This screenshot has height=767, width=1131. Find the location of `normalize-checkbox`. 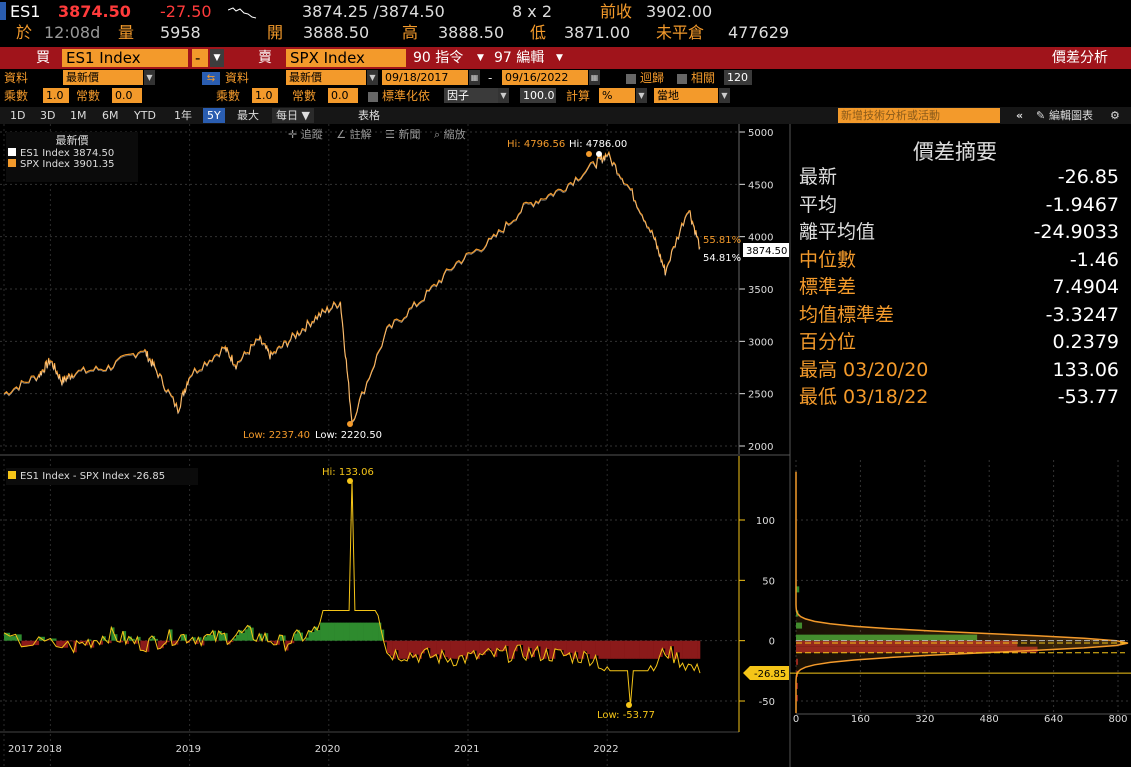

normalize-checkbox is located at coordinates (373, 97).